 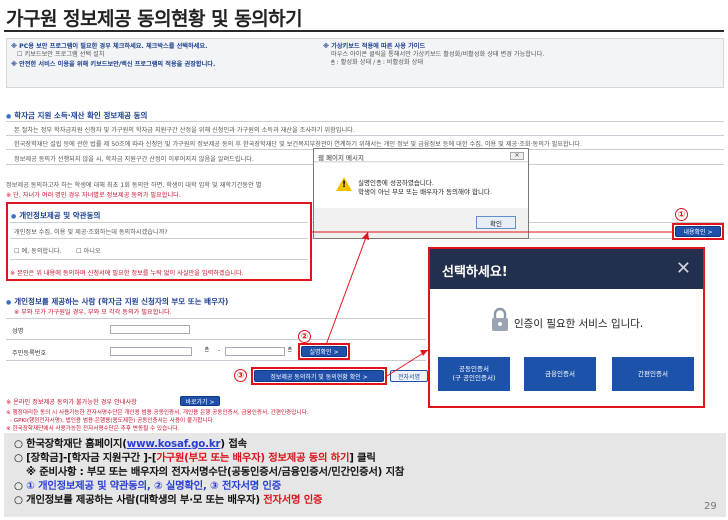 I want to click on joint-certificate-button: 공동인증서 (구 공인인증서), so click(x=474, y=374).